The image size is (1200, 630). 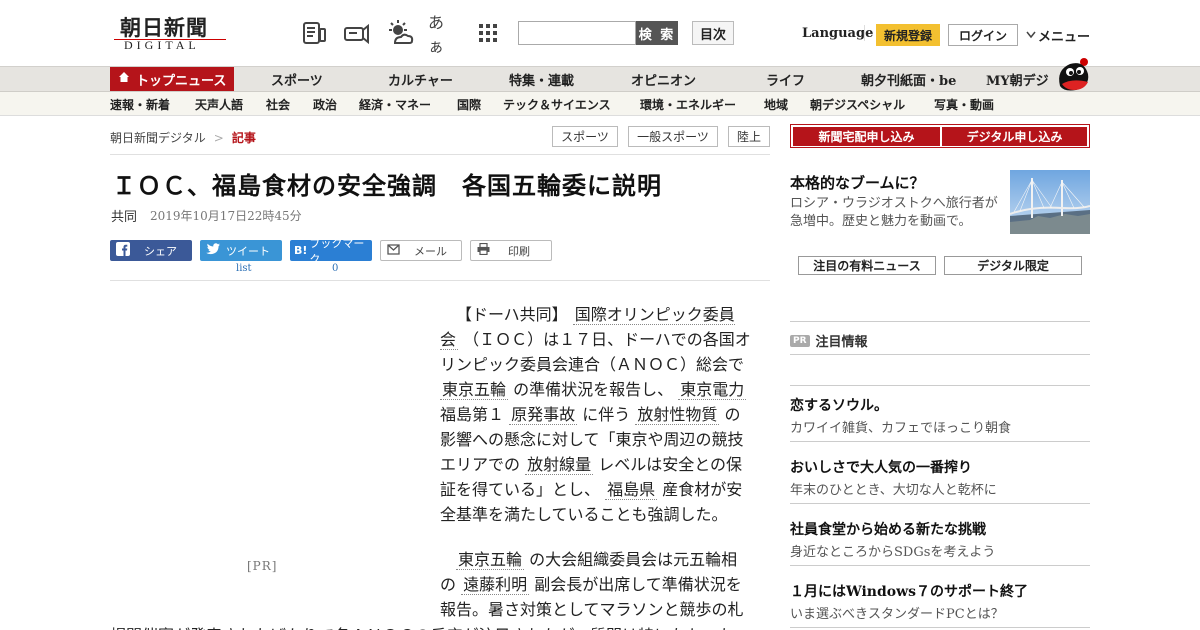 What do you see at coordinates (436, 34) in the screenshot?
I see `font-size-label: あぁ` at bounding box center [436, 34].